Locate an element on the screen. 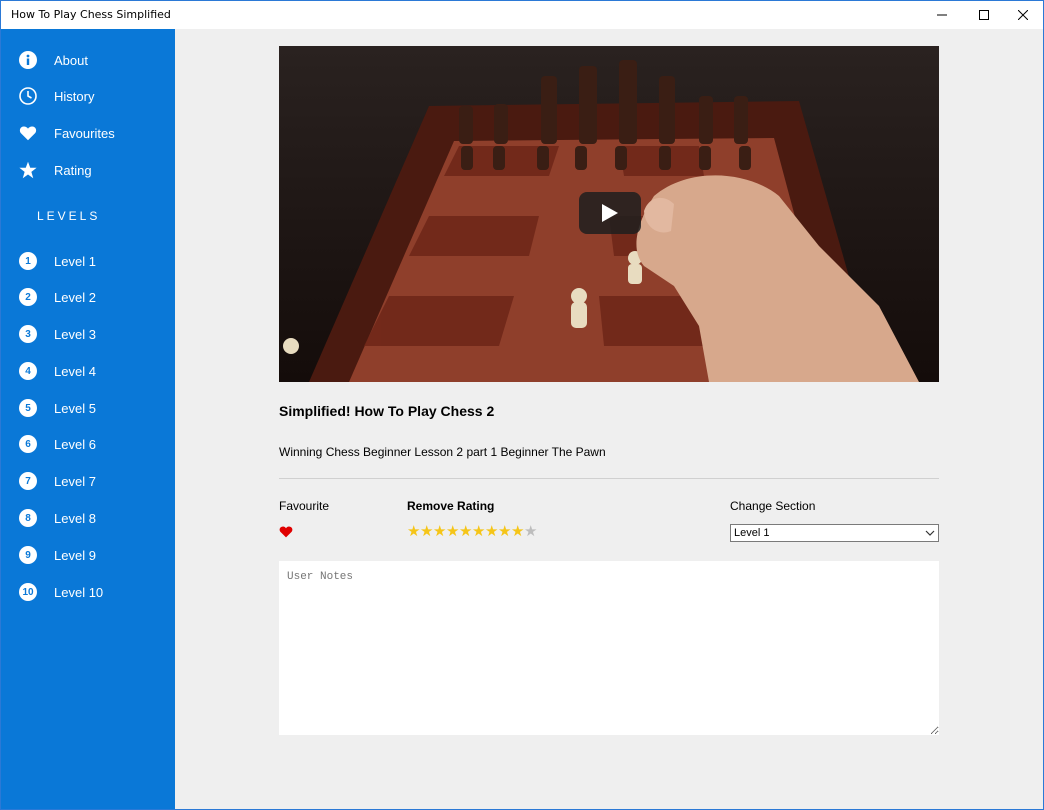 The height and width of the screenshot is (810, 1044). favourite-label: Favourite is located at coordinates (304, 506).